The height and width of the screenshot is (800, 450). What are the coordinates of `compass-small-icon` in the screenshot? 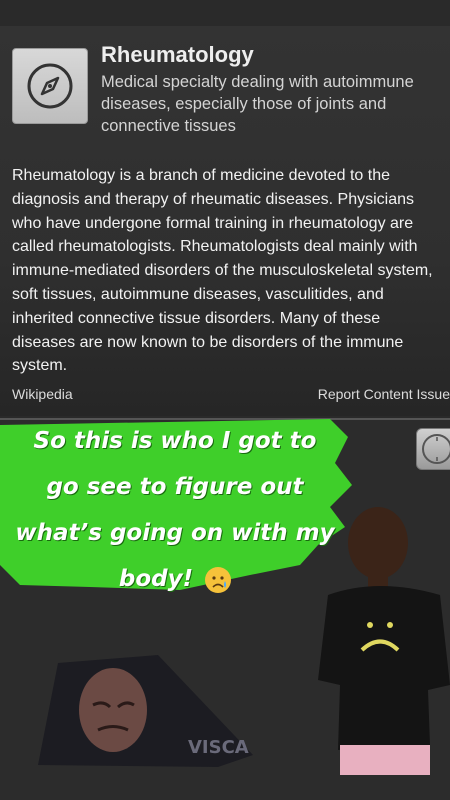 It's located at (436, 449).